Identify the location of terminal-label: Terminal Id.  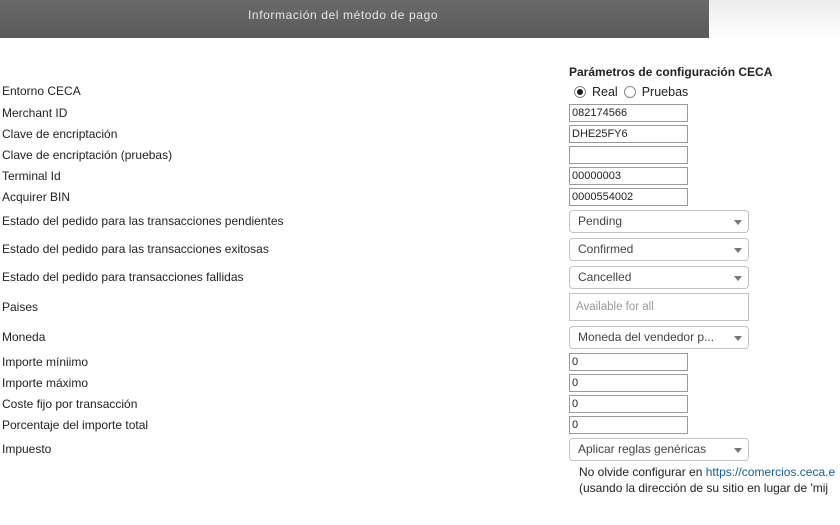
(31, 176).